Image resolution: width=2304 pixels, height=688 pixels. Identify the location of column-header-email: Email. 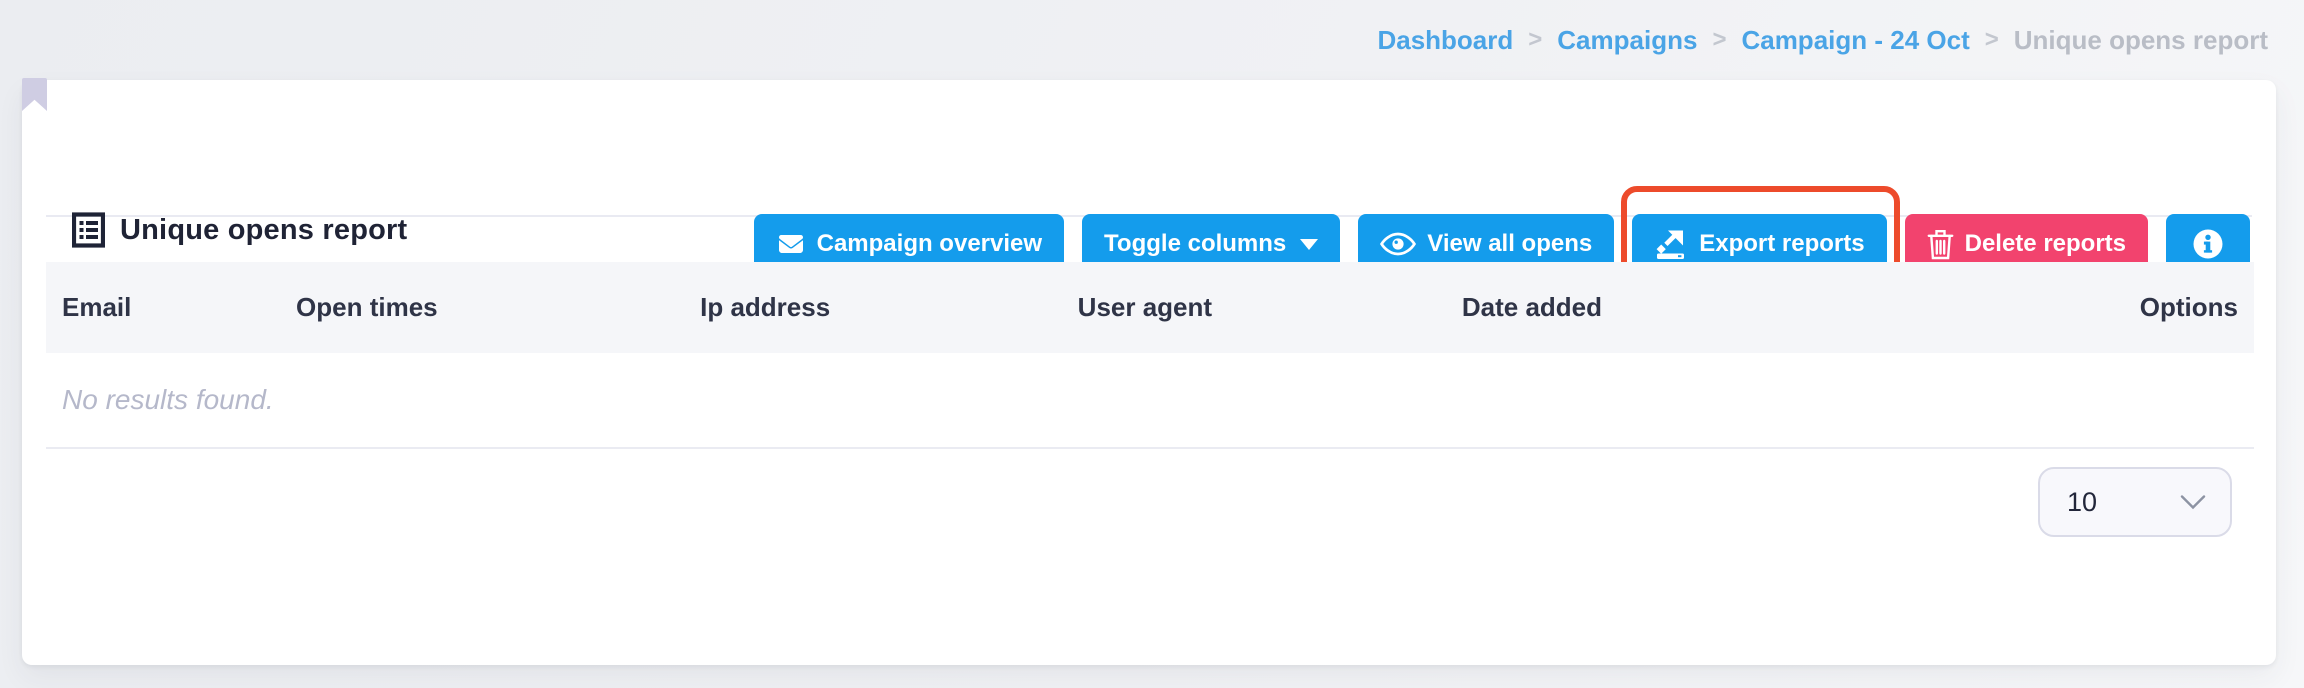
(163, 307).